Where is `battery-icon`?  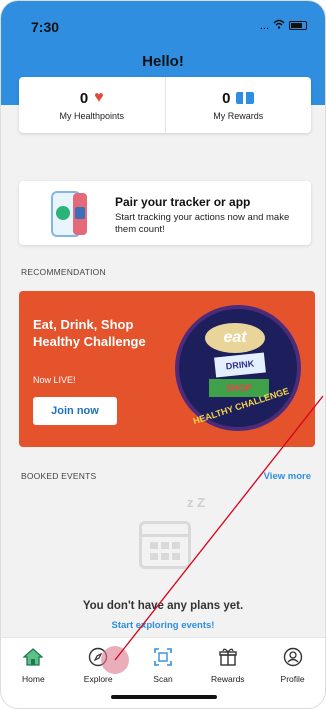 battery-icon is located at coordinates (298, 25).